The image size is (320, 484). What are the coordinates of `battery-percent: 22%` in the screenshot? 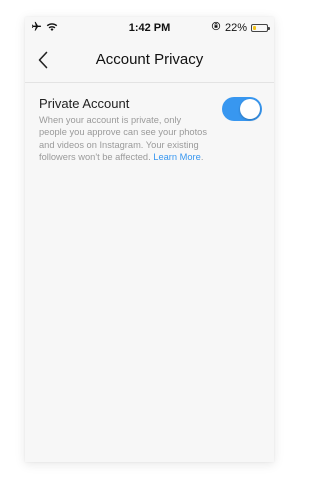 It's located at (235, 27).